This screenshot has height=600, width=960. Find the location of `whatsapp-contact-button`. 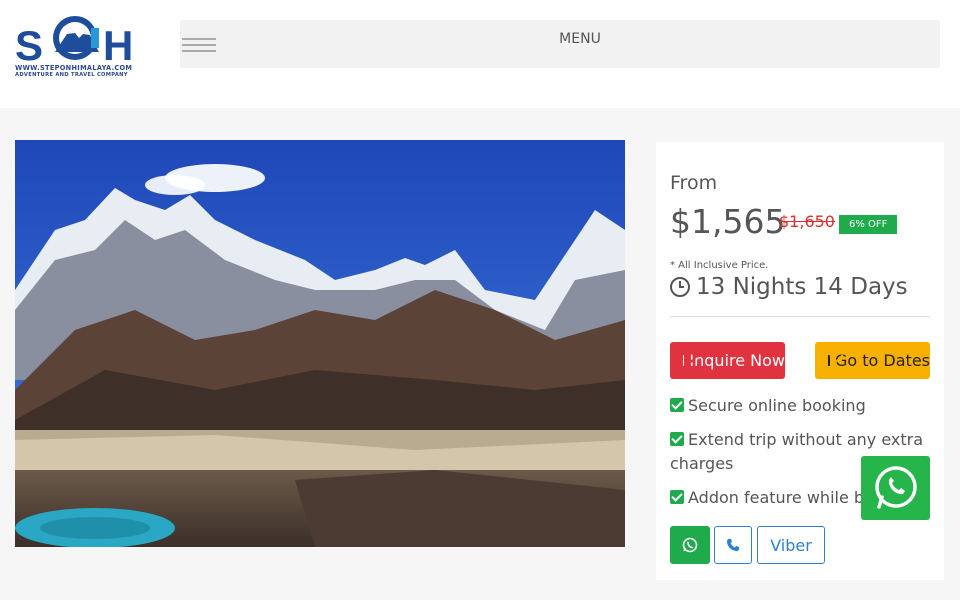

whatsapp-contact-button is located at coordinates (690, 545).